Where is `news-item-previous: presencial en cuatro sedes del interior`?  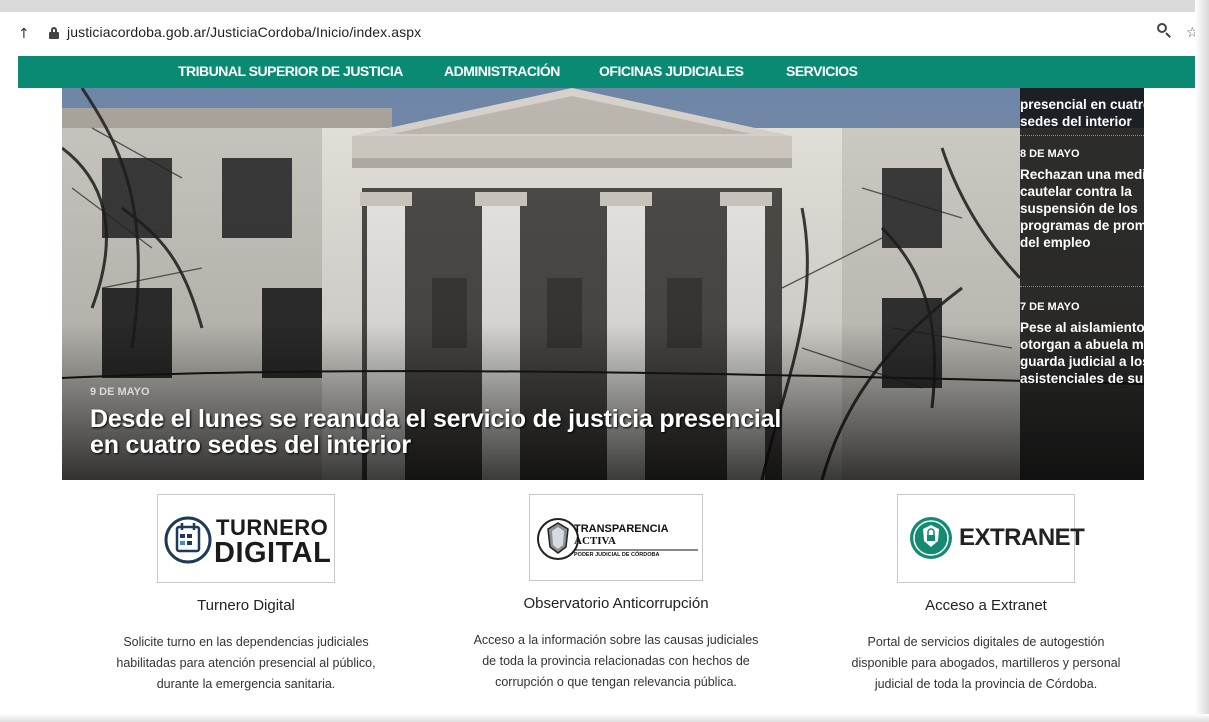
news-item-previous: presencial en cuatro sedes del interior is located at coordinates (1082, 109).